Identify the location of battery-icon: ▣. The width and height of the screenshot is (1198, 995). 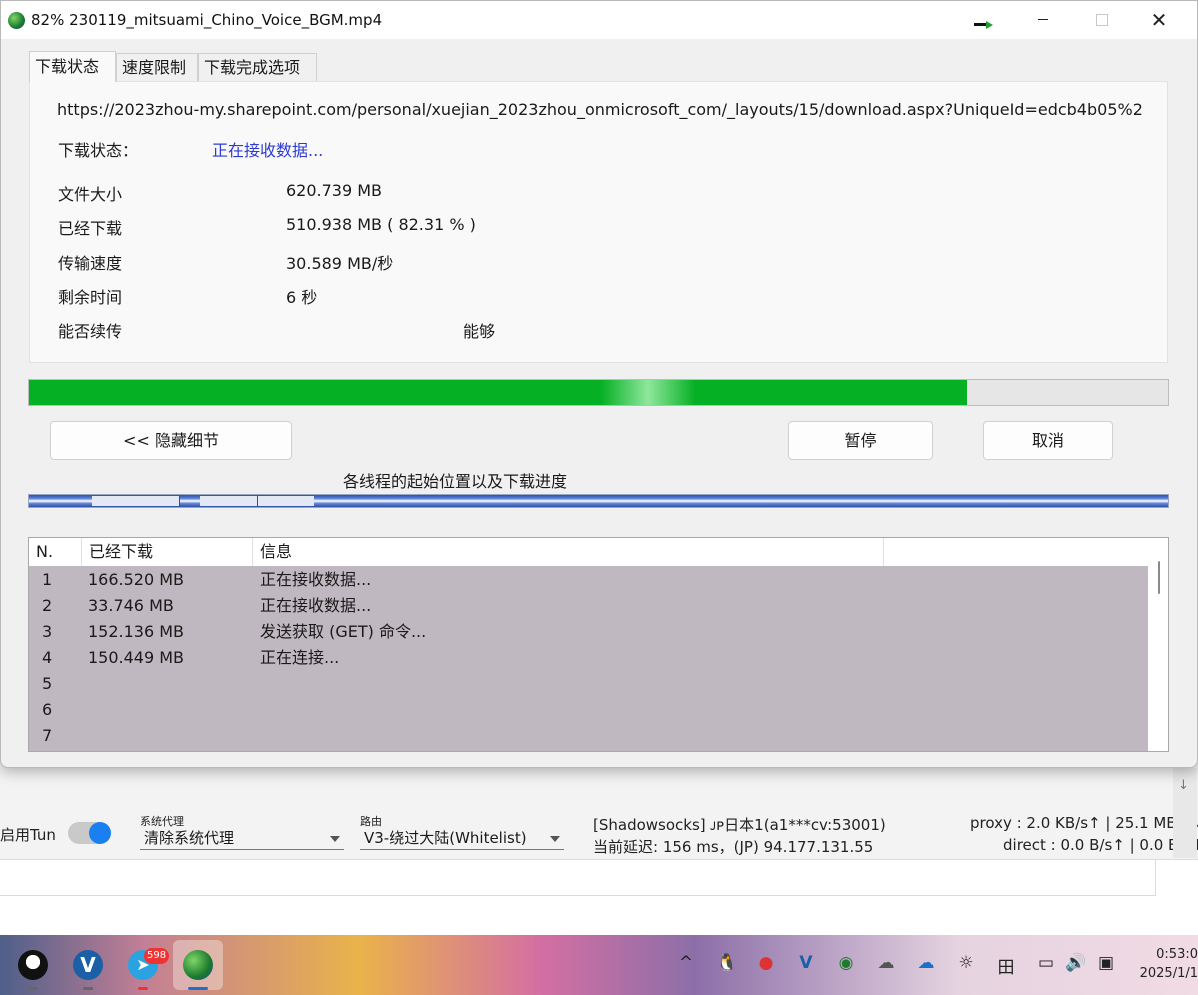
(1106, 963).